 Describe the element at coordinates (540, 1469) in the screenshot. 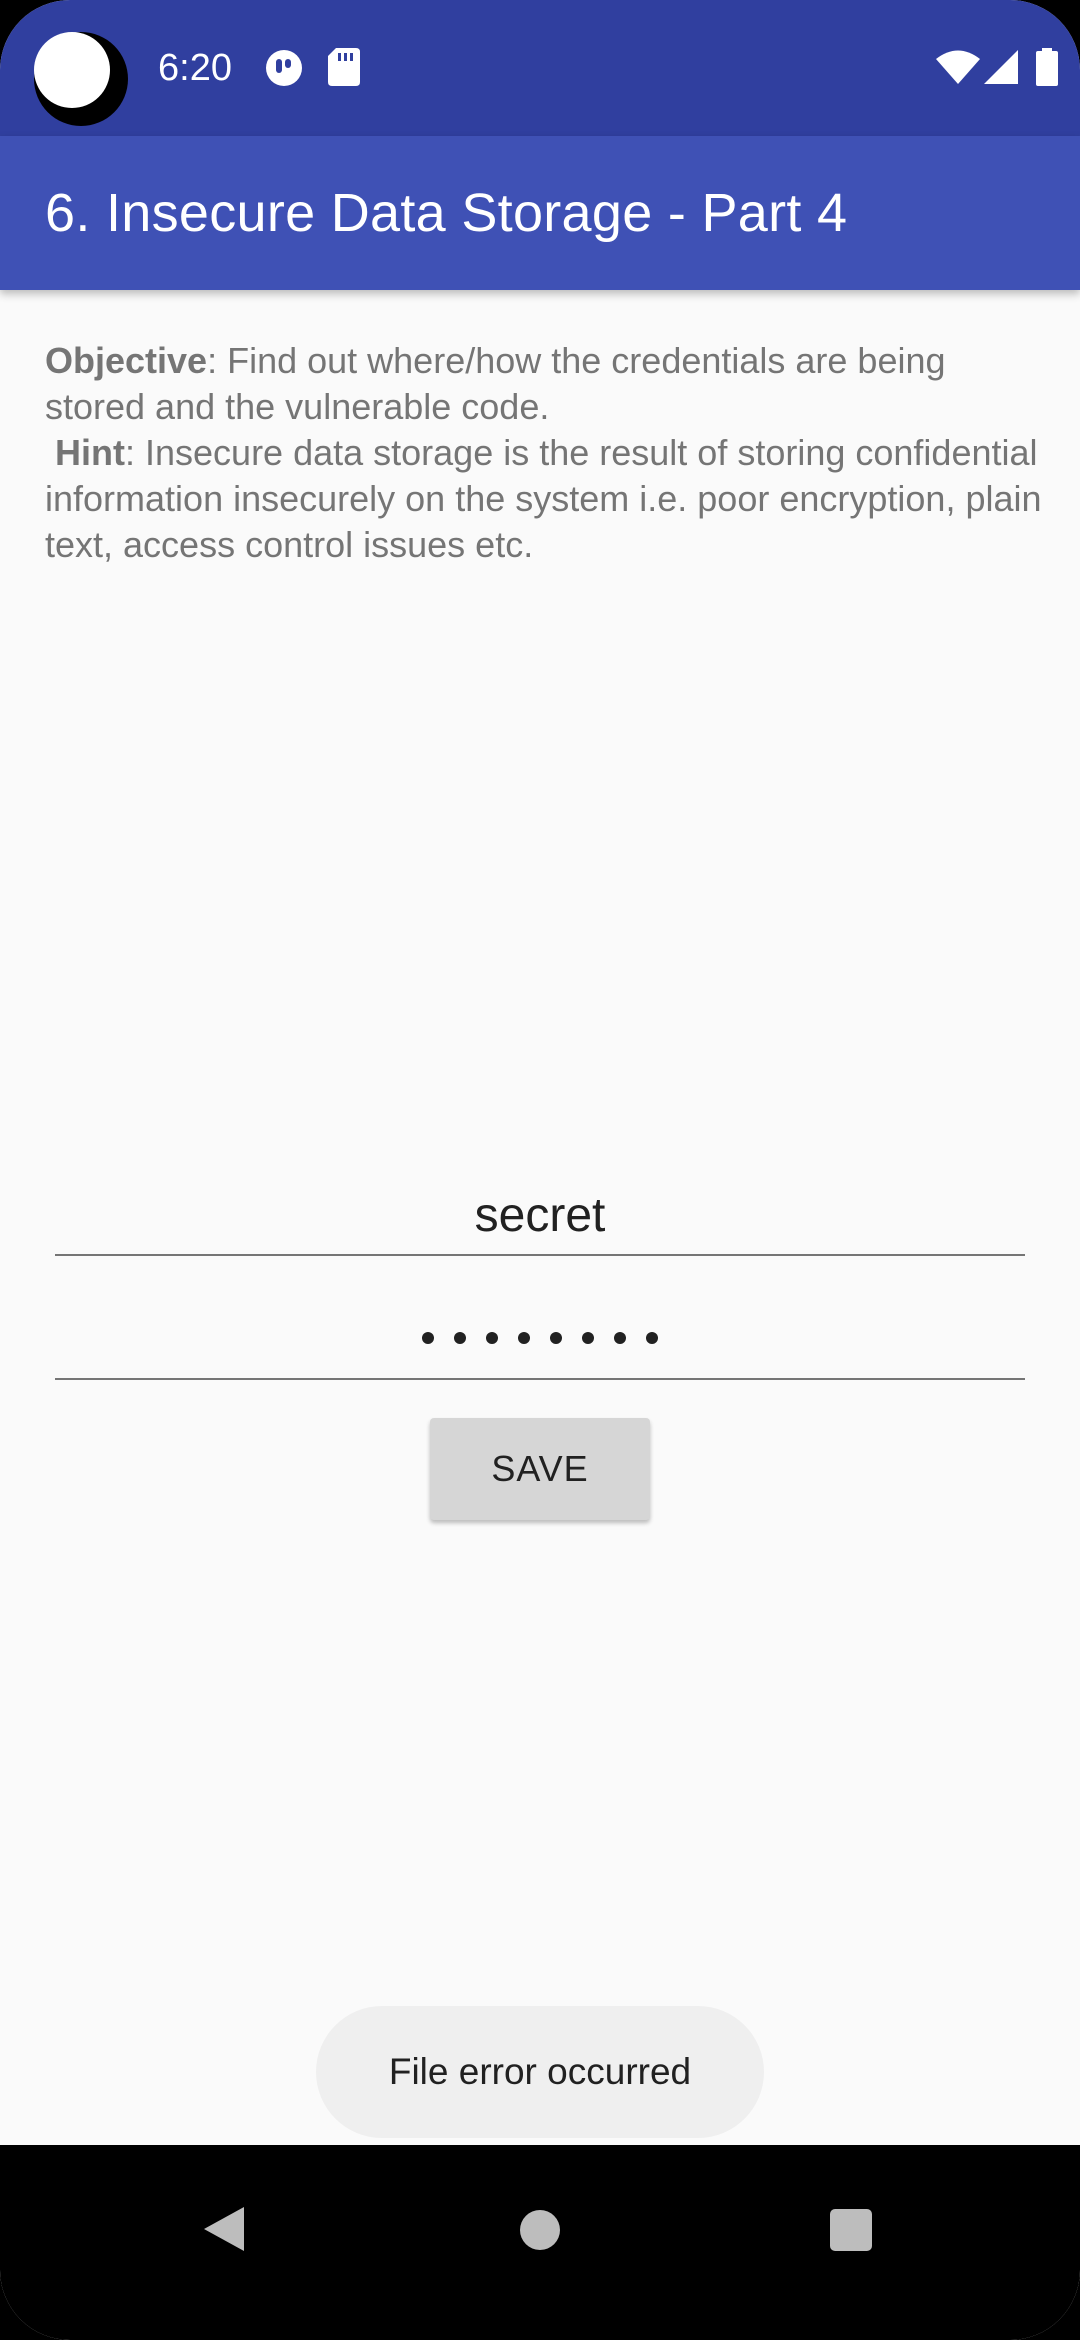

I see `save-button: SAVE` at that location.